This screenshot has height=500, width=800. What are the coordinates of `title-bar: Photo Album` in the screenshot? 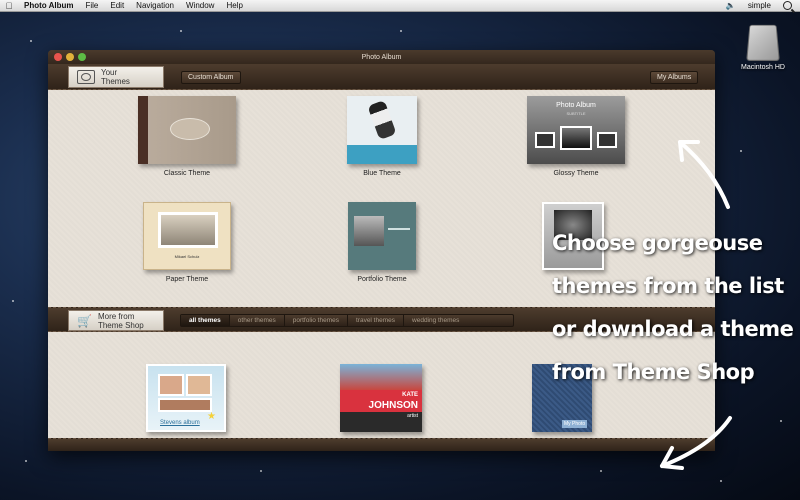 It's located at (381, 57).